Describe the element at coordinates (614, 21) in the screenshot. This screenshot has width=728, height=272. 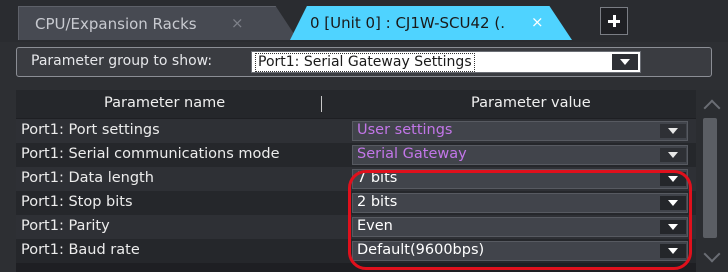
I see `plus-icon` at that location.